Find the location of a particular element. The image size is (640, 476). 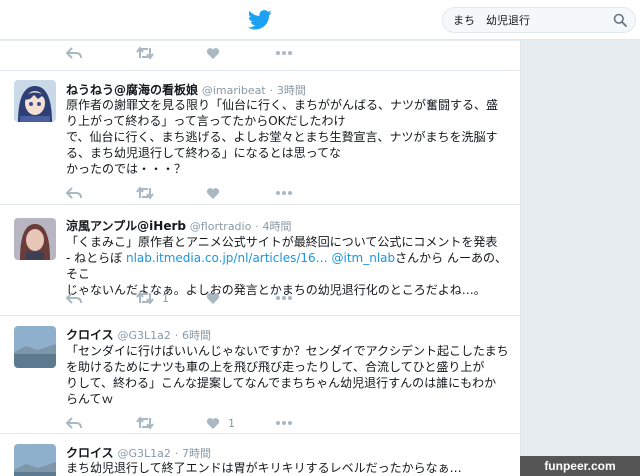

tweet-line: 原作者の謝罪文を見る限り「仙台に行く、まちががんばる、ナツが奮闘する、盛 is located at coordinates (282, 105).